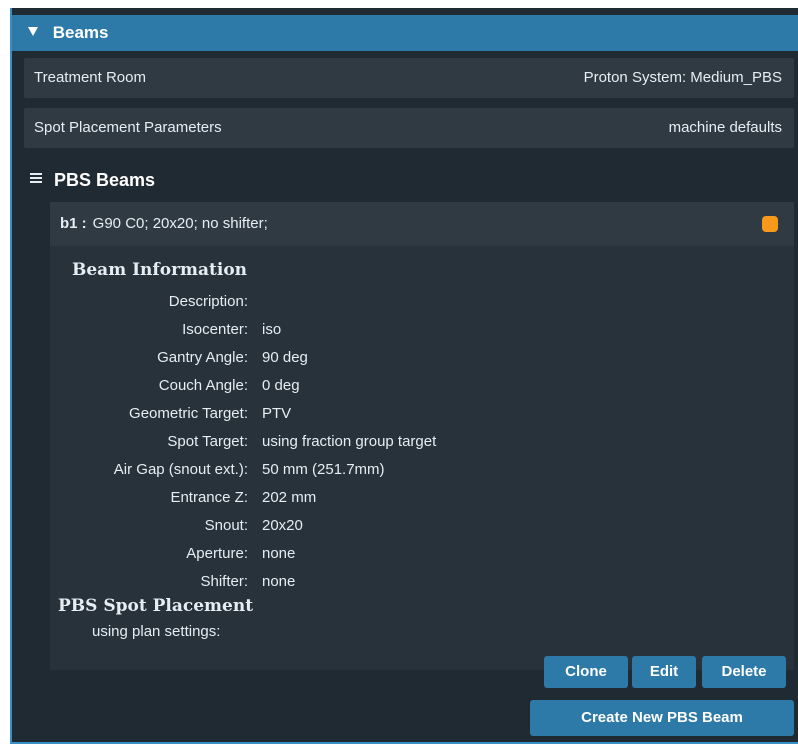 The width and height of the screenshot is (798, 744). Describe the element at coordinates (422, 302) in the screenshot. I see `info-row-description: Description:` at that location.